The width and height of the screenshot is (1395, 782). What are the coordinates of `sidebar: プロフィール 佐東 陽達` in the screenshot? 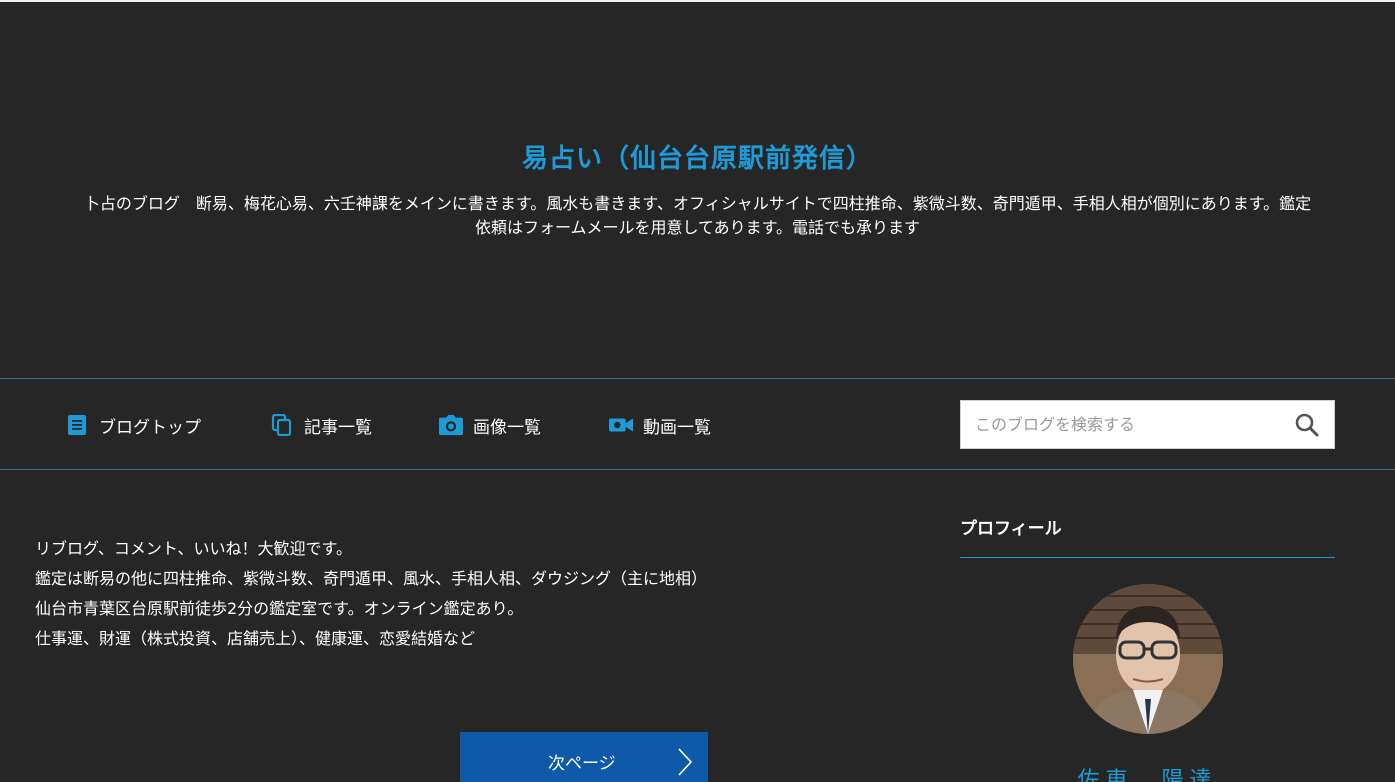 It's located at (1147, 648).